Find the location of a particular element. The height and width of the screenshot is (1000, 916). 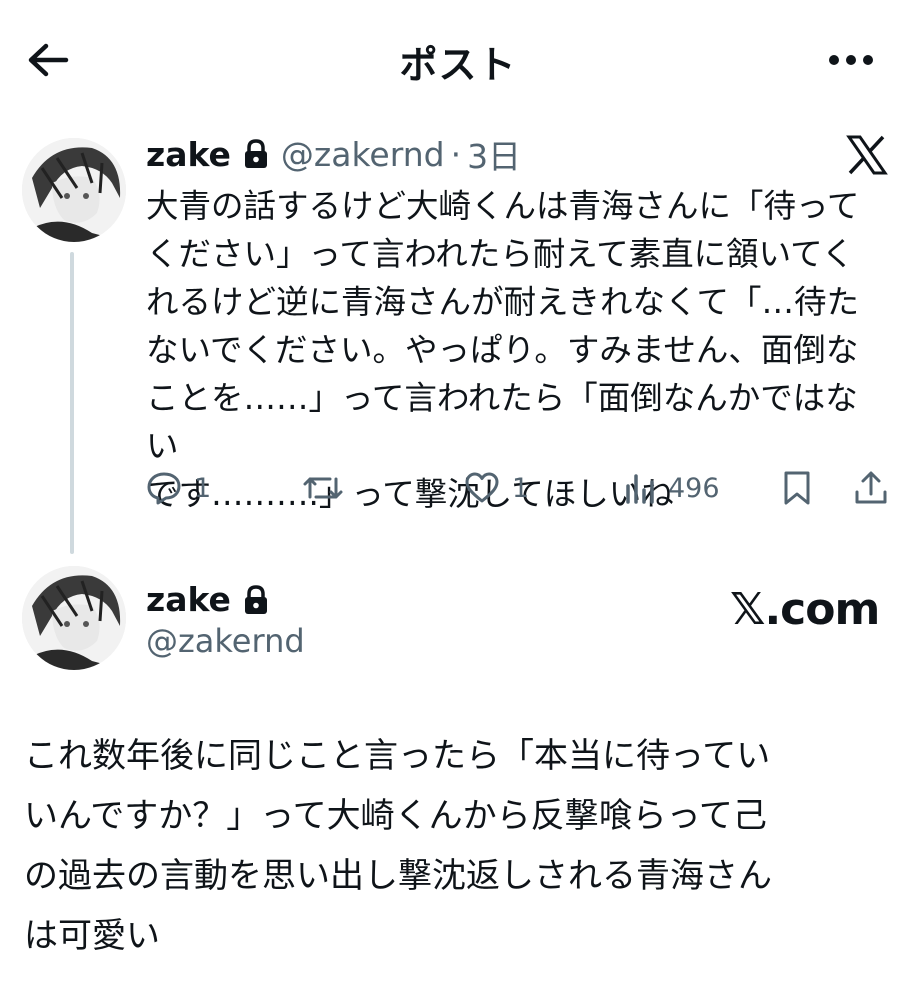

top-bar: ポスト is located at coordinates (458, 59).